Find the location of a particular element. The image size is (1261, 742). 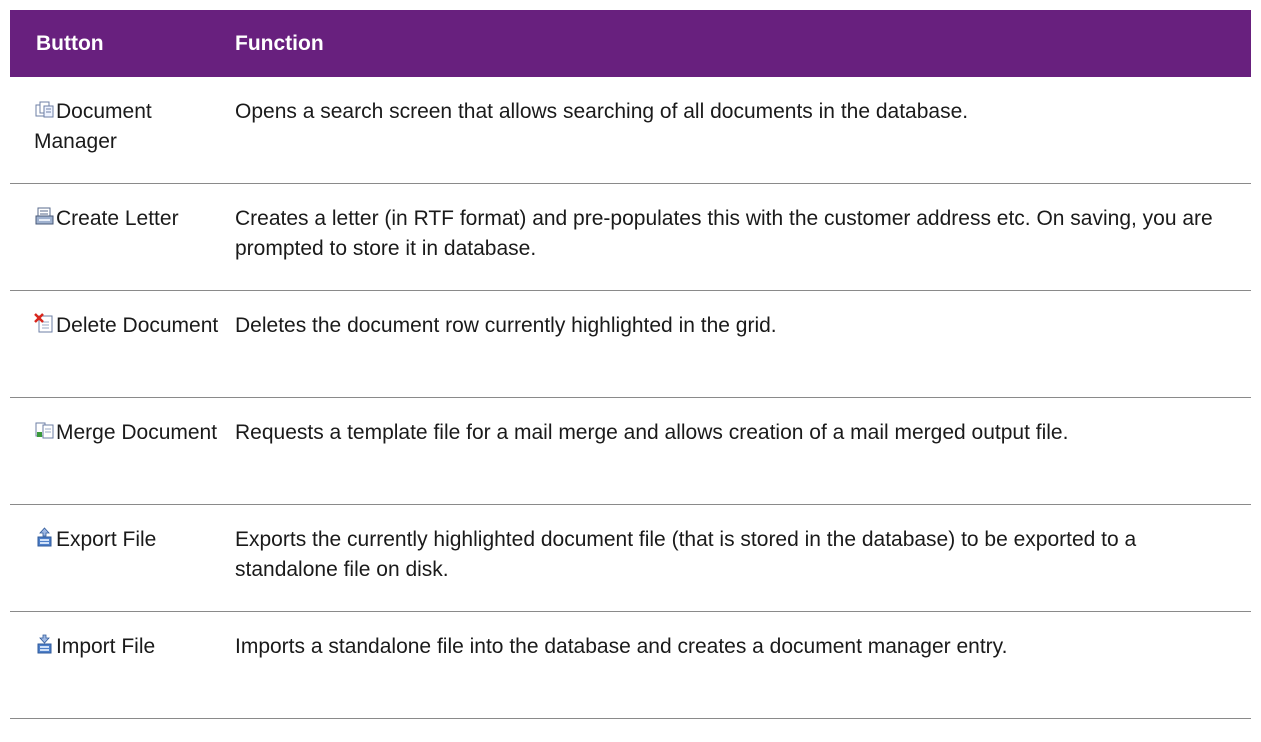

button-label: Create Letter is located at coordinates (117, 218).